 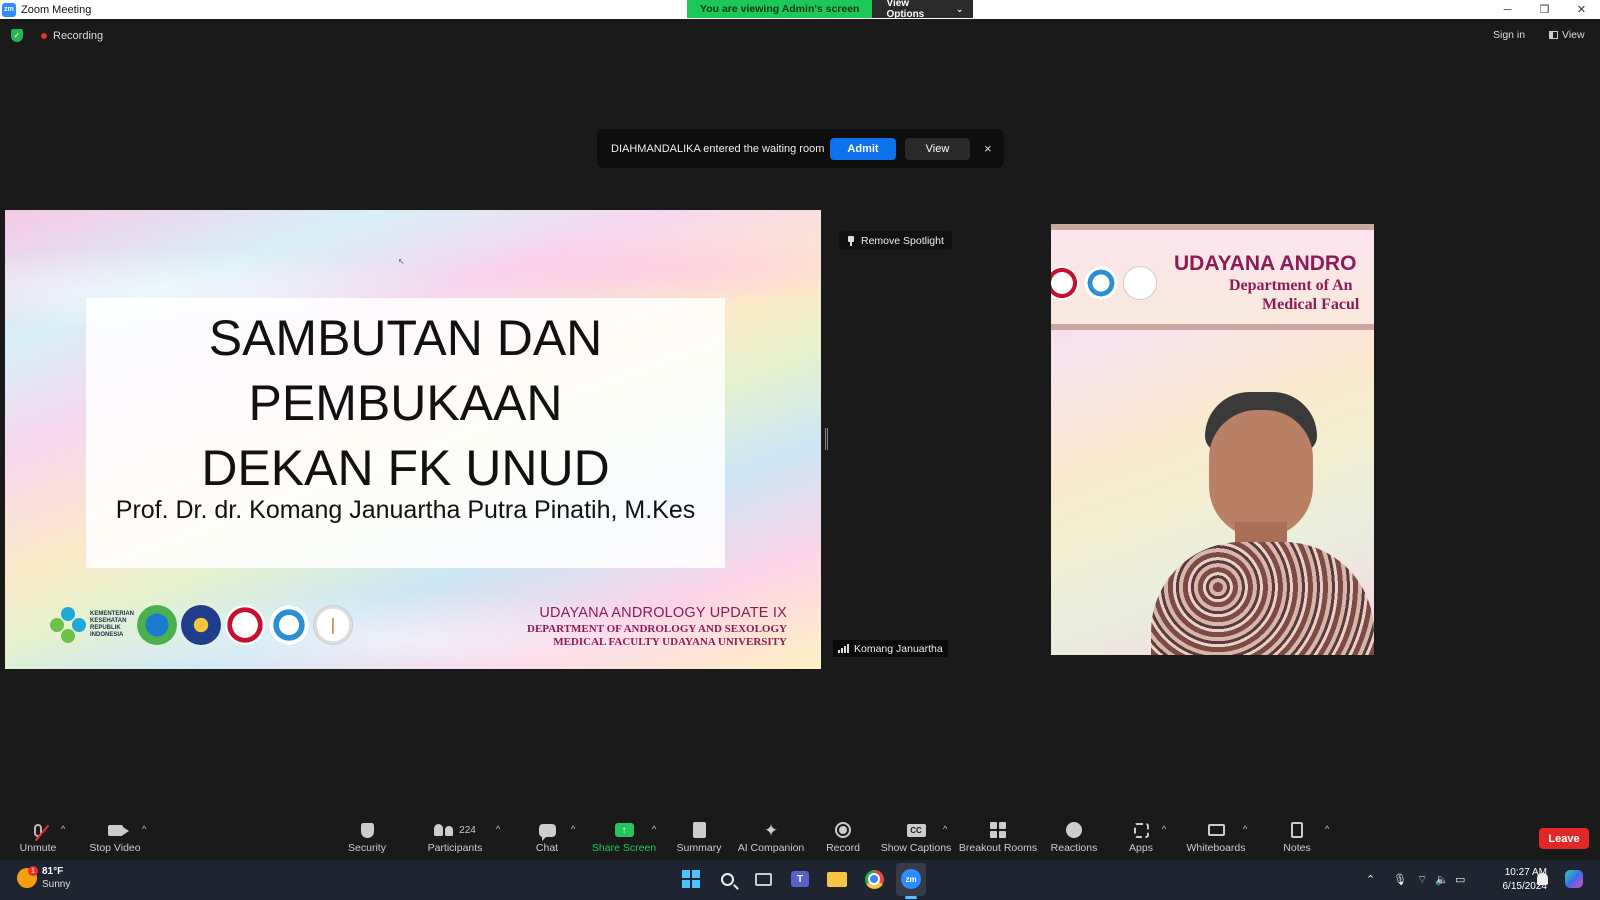 What do you see at coordinates (1400, 879) in the screenshot?
I see `microphone-tray-icon: 🎙` at bounding box center [1400, 879].